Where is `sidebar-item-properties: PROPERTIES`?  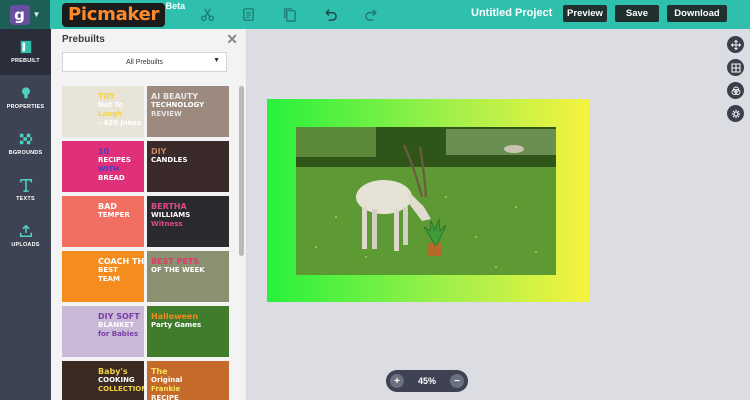
sidebar-item-properties: PROPERTIES is located at coordinates (25, 98).